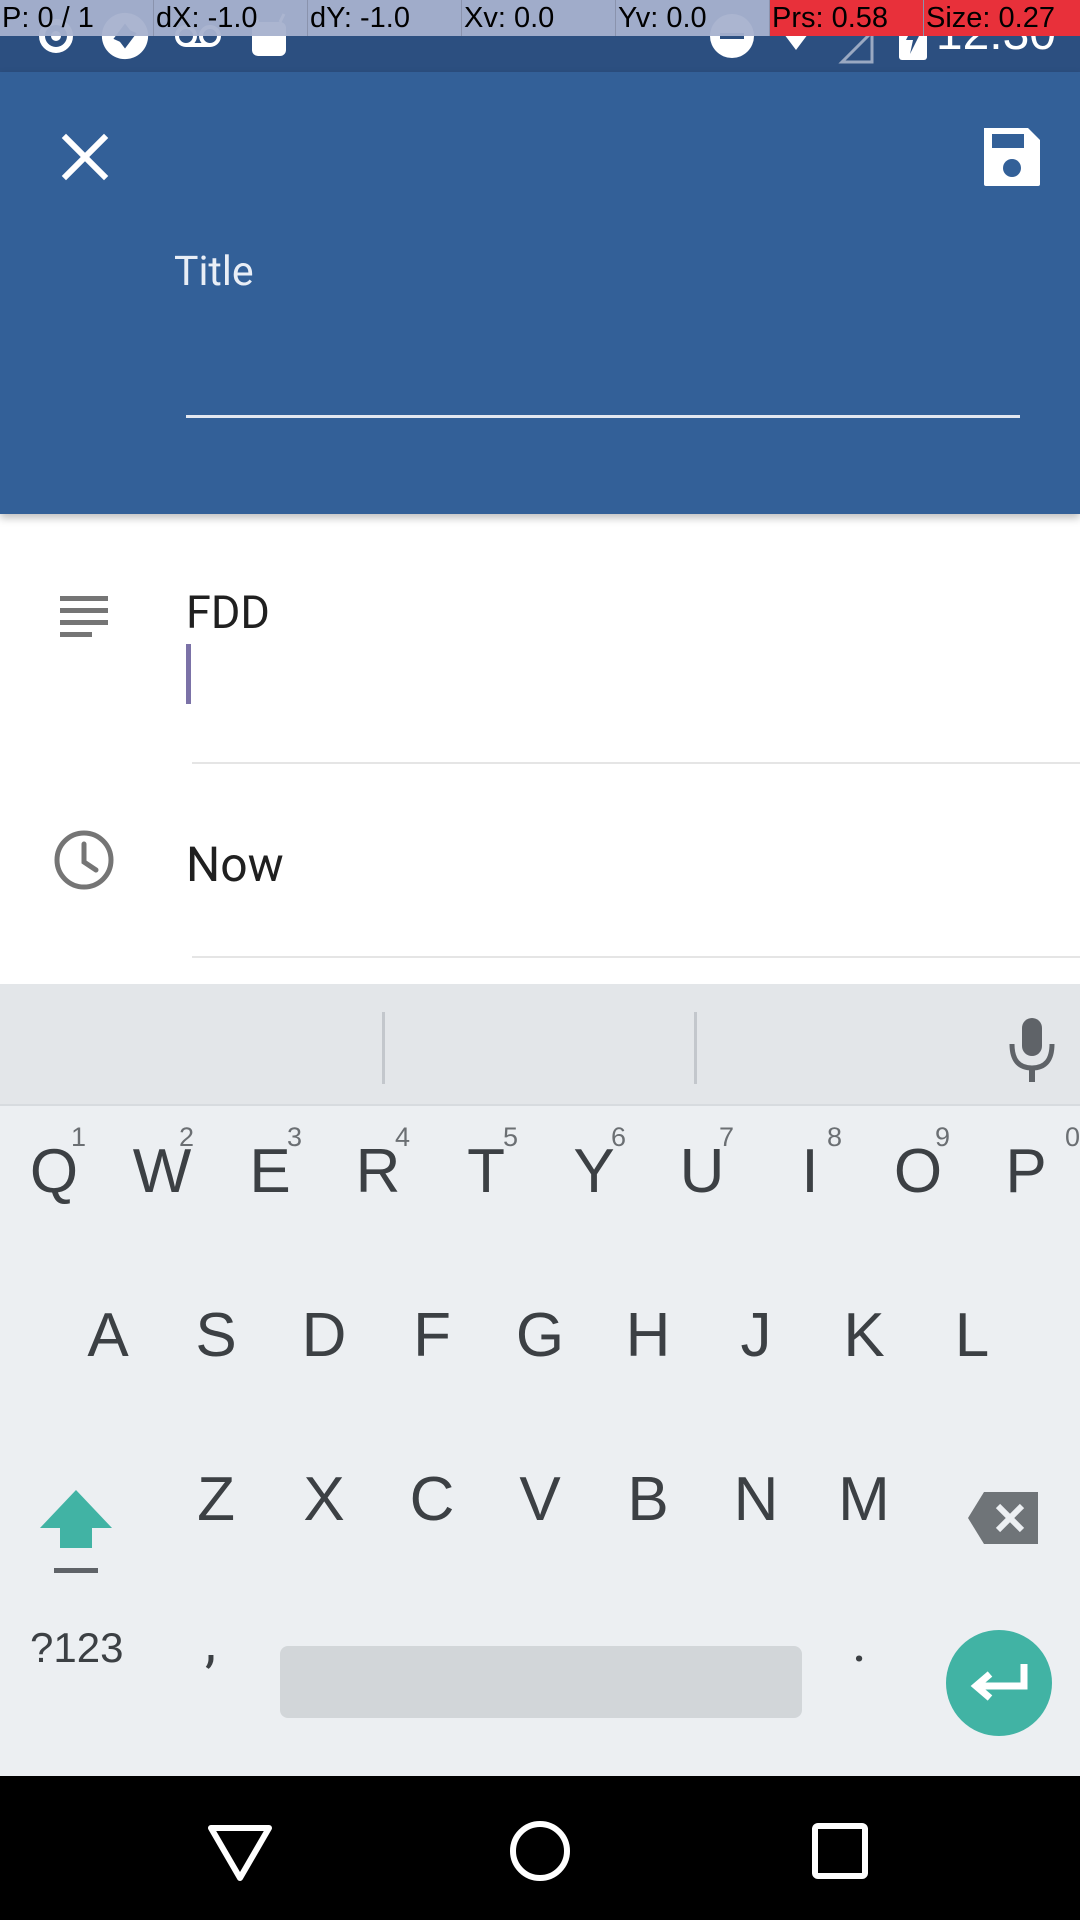 The height and width of the screenshot is (1920, 1080). What do you see at coordinates (540, 1851) in the screenshot?
I see `home-icon` at bounding box center [540, 1851].